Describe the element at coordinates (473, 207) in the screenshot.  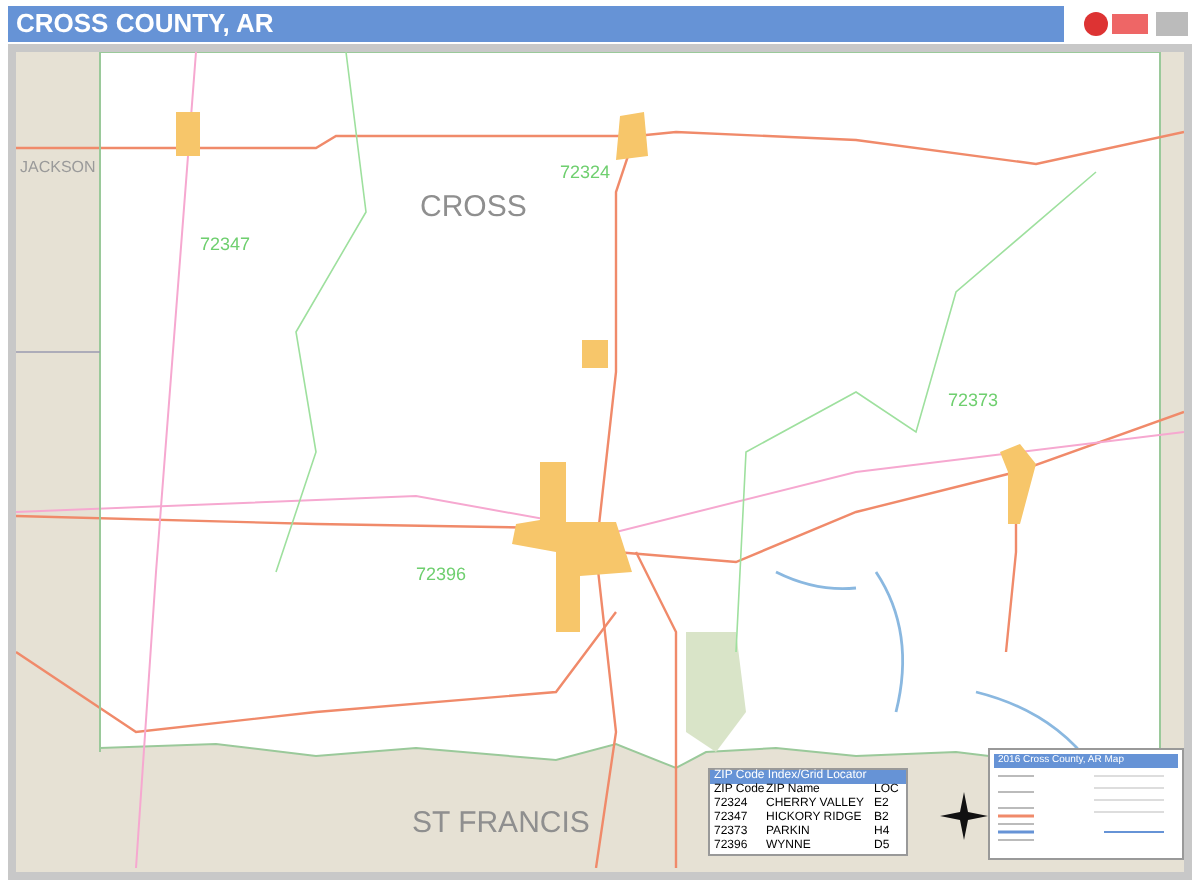
I see `county-label: CROSS` at that location.